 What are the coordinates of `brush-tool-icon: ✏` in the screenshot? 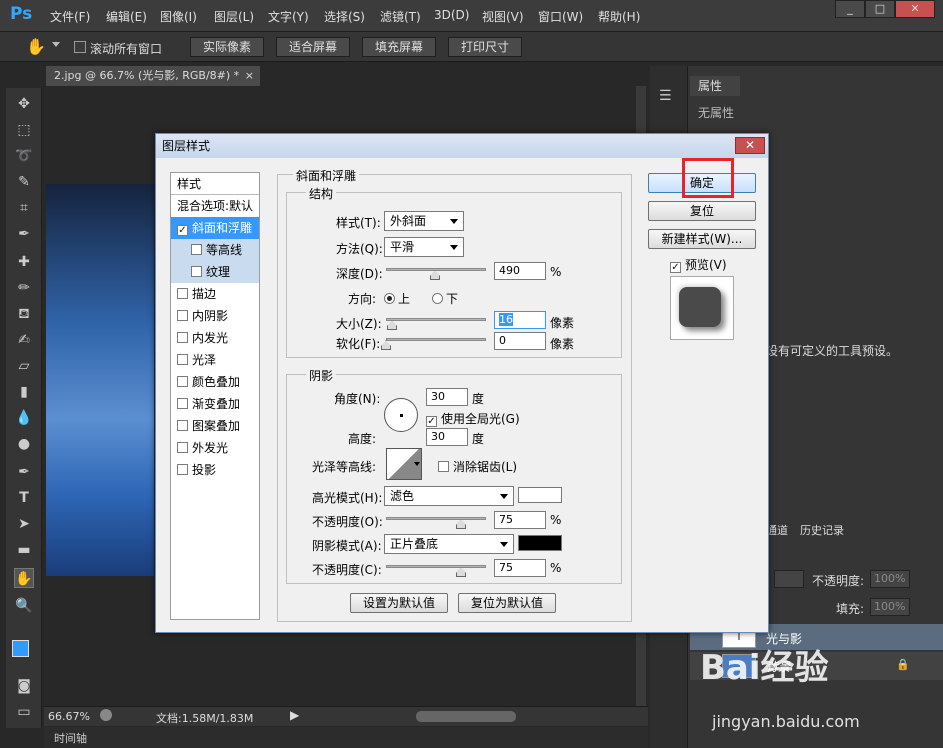 It's located at (24, 288).